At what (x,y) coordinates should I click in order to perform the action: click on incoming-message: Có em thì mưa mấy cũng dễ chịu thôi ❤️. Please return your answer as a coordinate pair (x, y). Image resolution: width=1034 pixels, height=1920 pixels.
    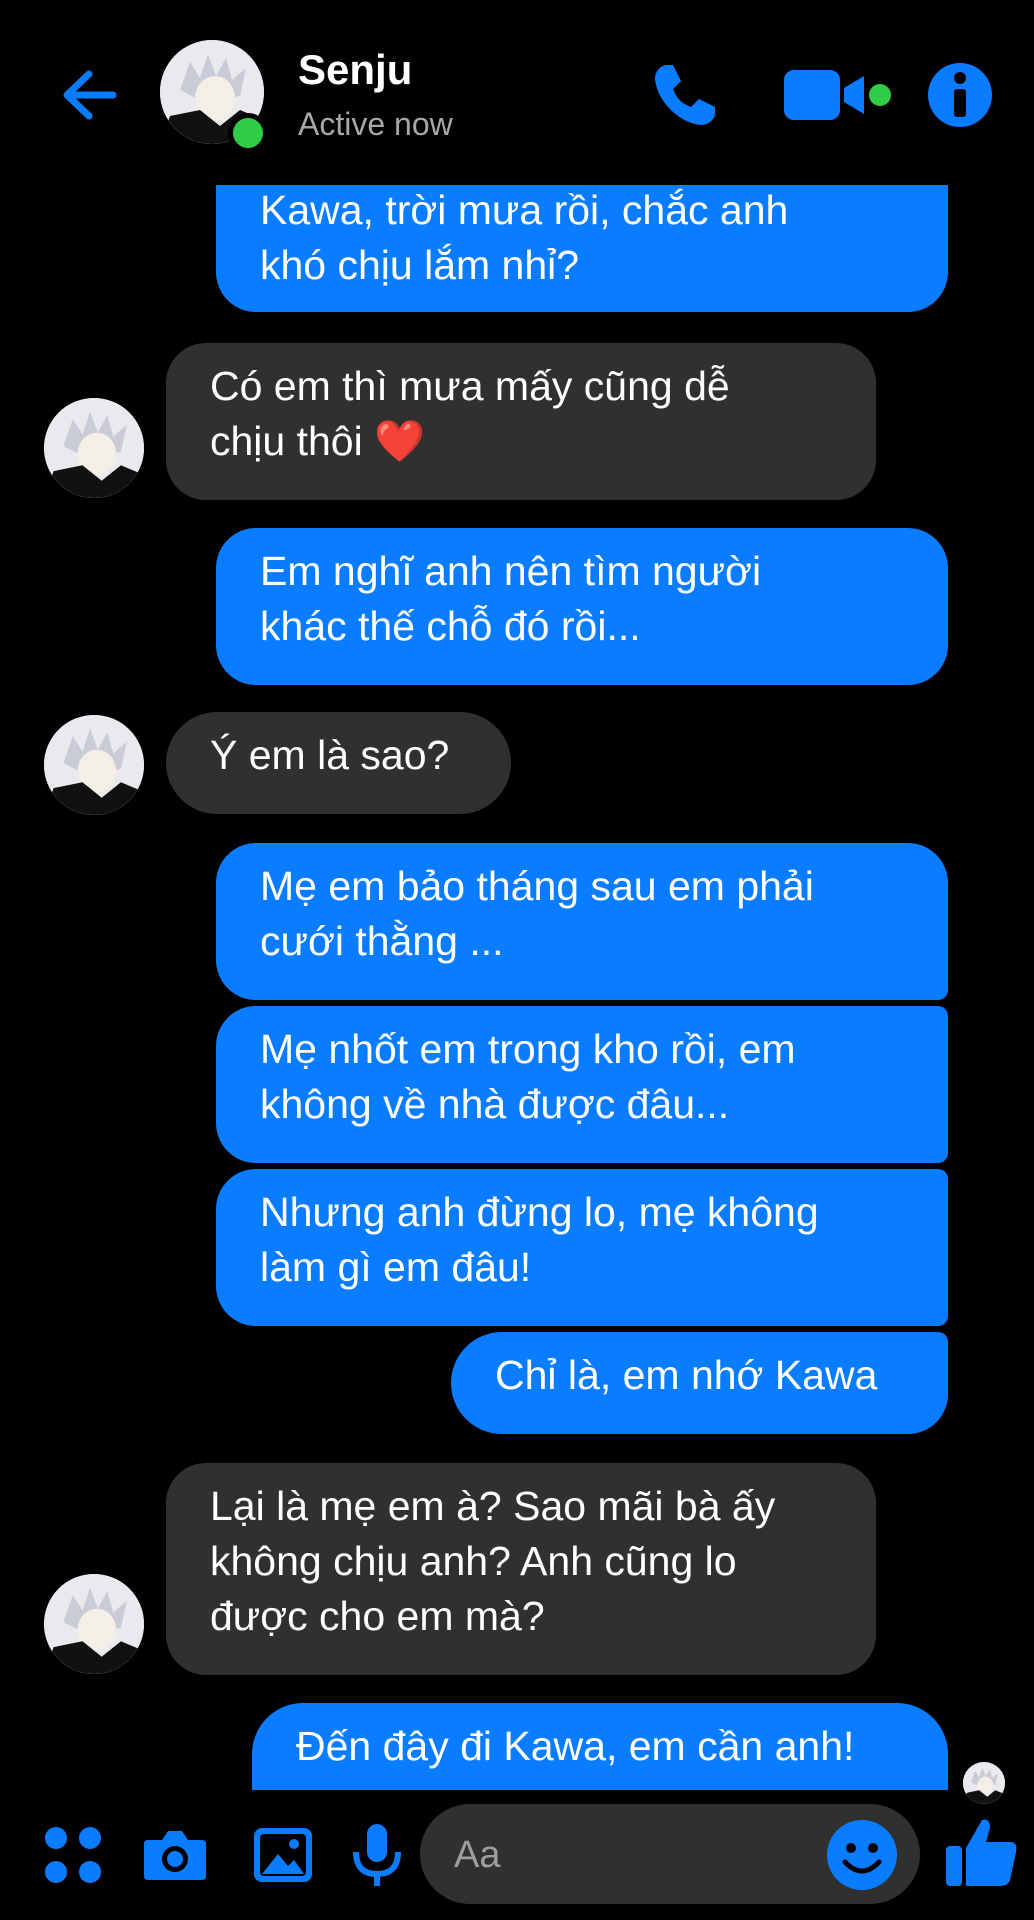
    Looking at the image, I should click on (521, 421).